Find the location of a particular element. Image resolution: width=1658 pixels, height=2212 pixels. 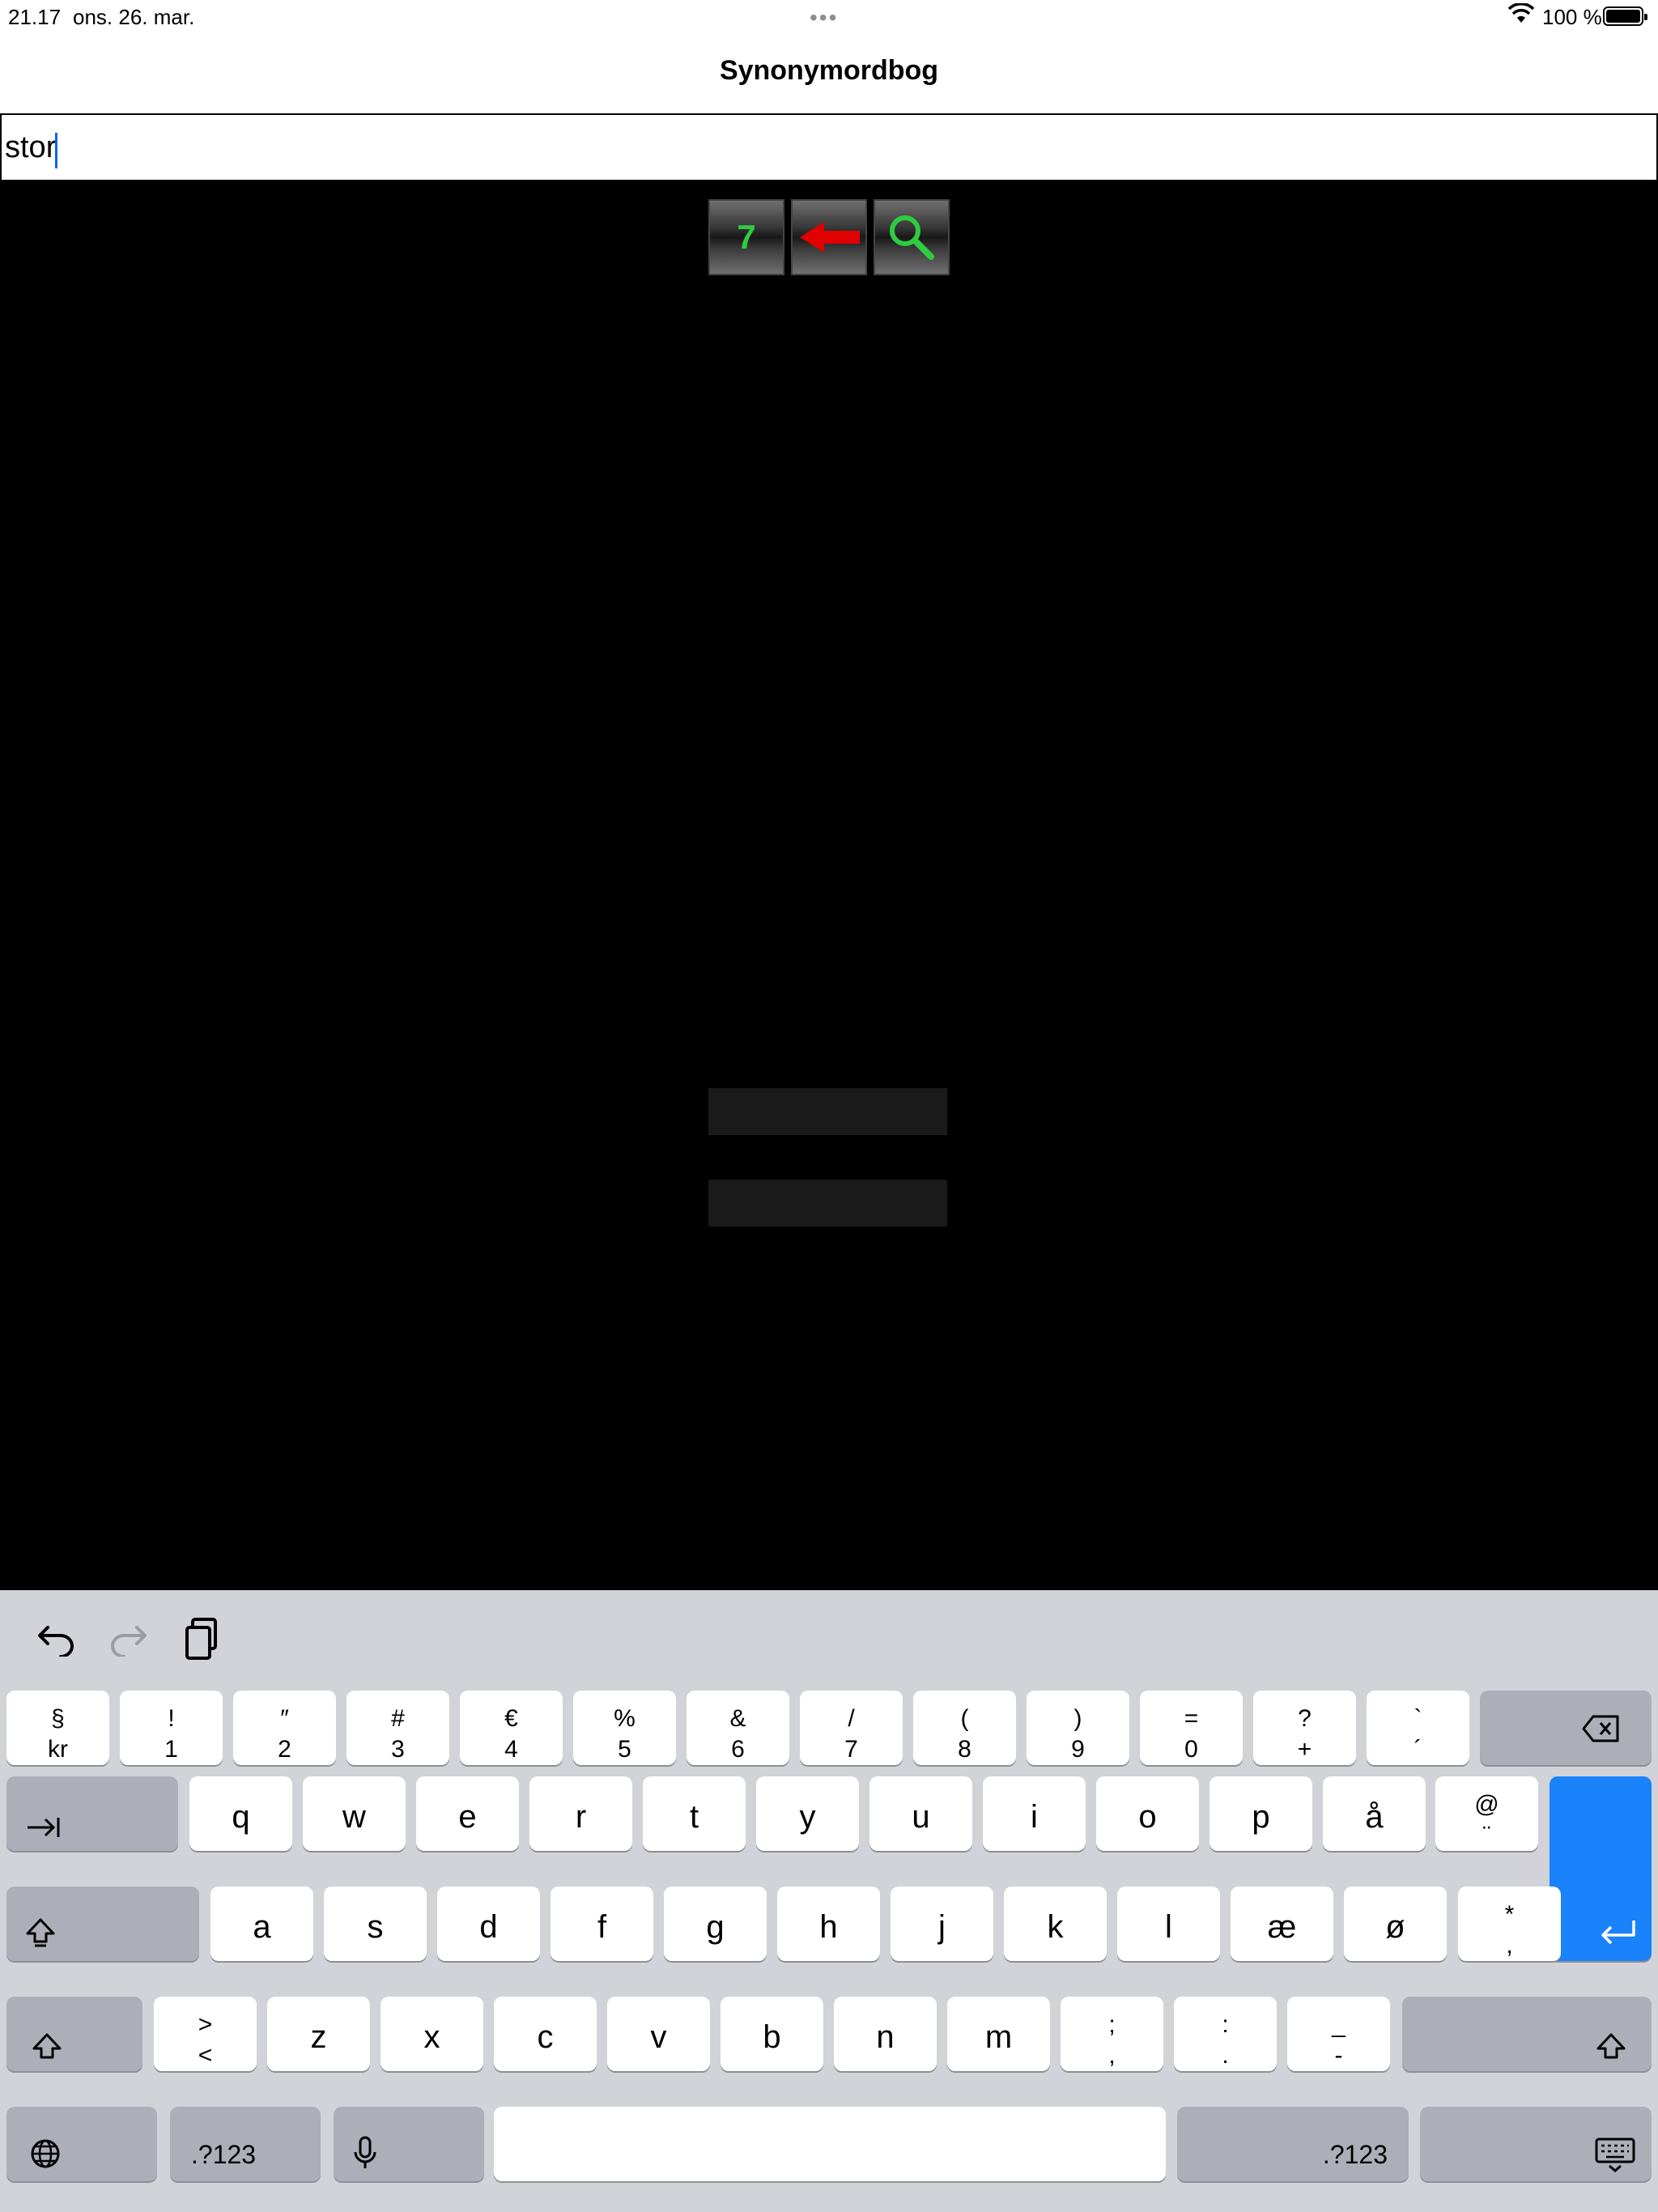

hide-keyboard-key is located at coordinates (1536, 2144).